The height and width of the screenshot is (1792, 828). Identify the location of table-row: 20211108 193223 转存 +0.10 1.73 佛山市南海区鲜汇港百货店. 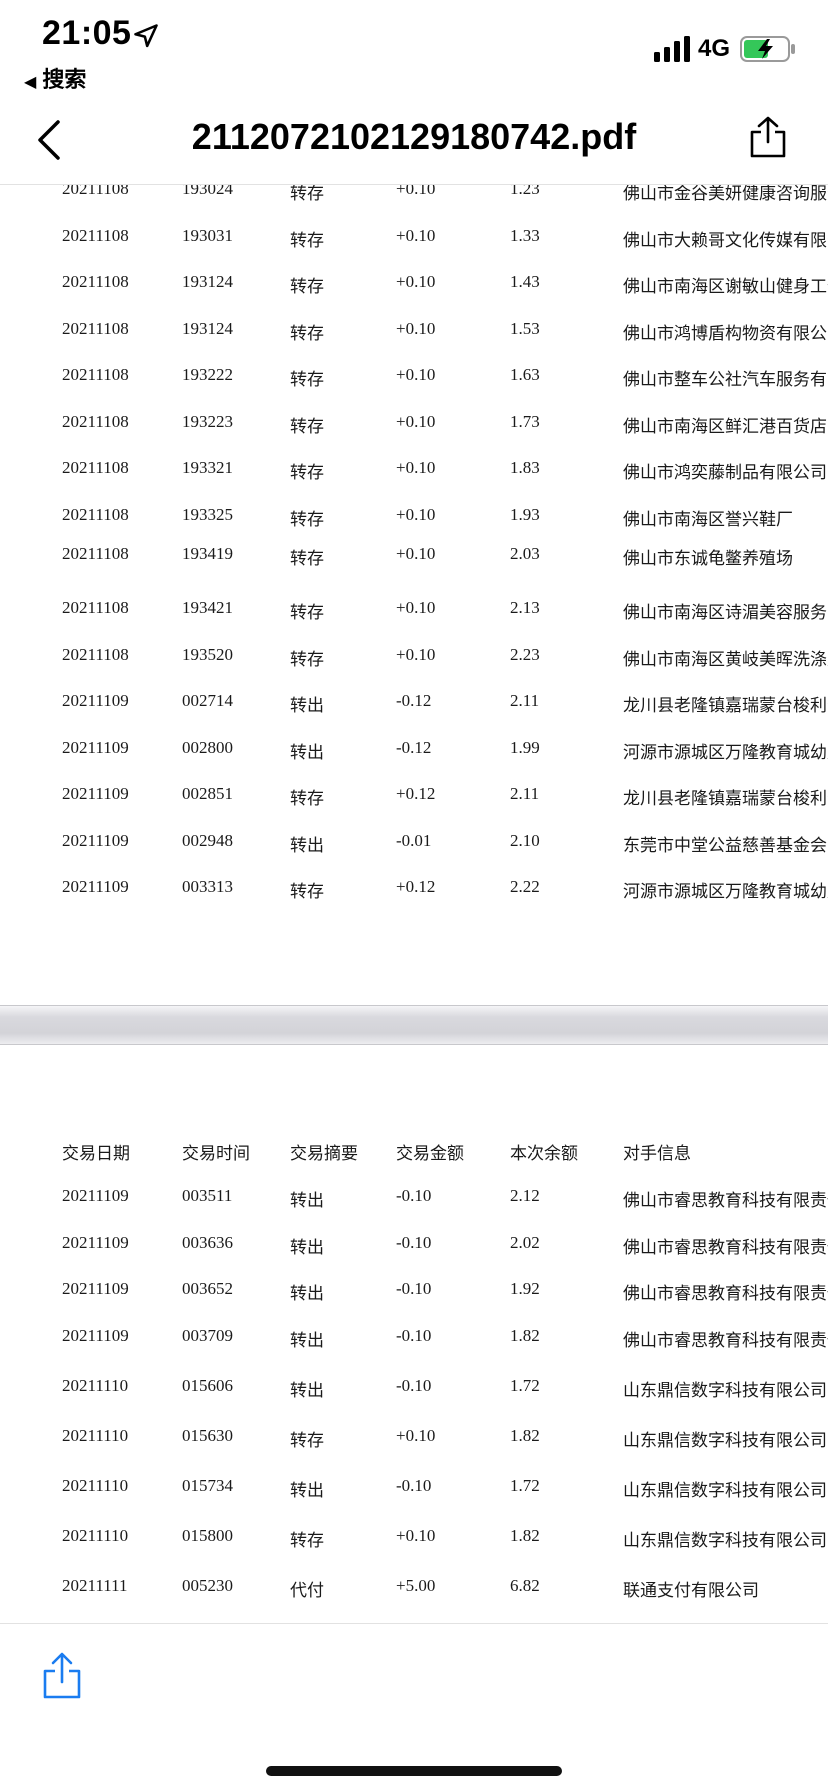
(414, 427).